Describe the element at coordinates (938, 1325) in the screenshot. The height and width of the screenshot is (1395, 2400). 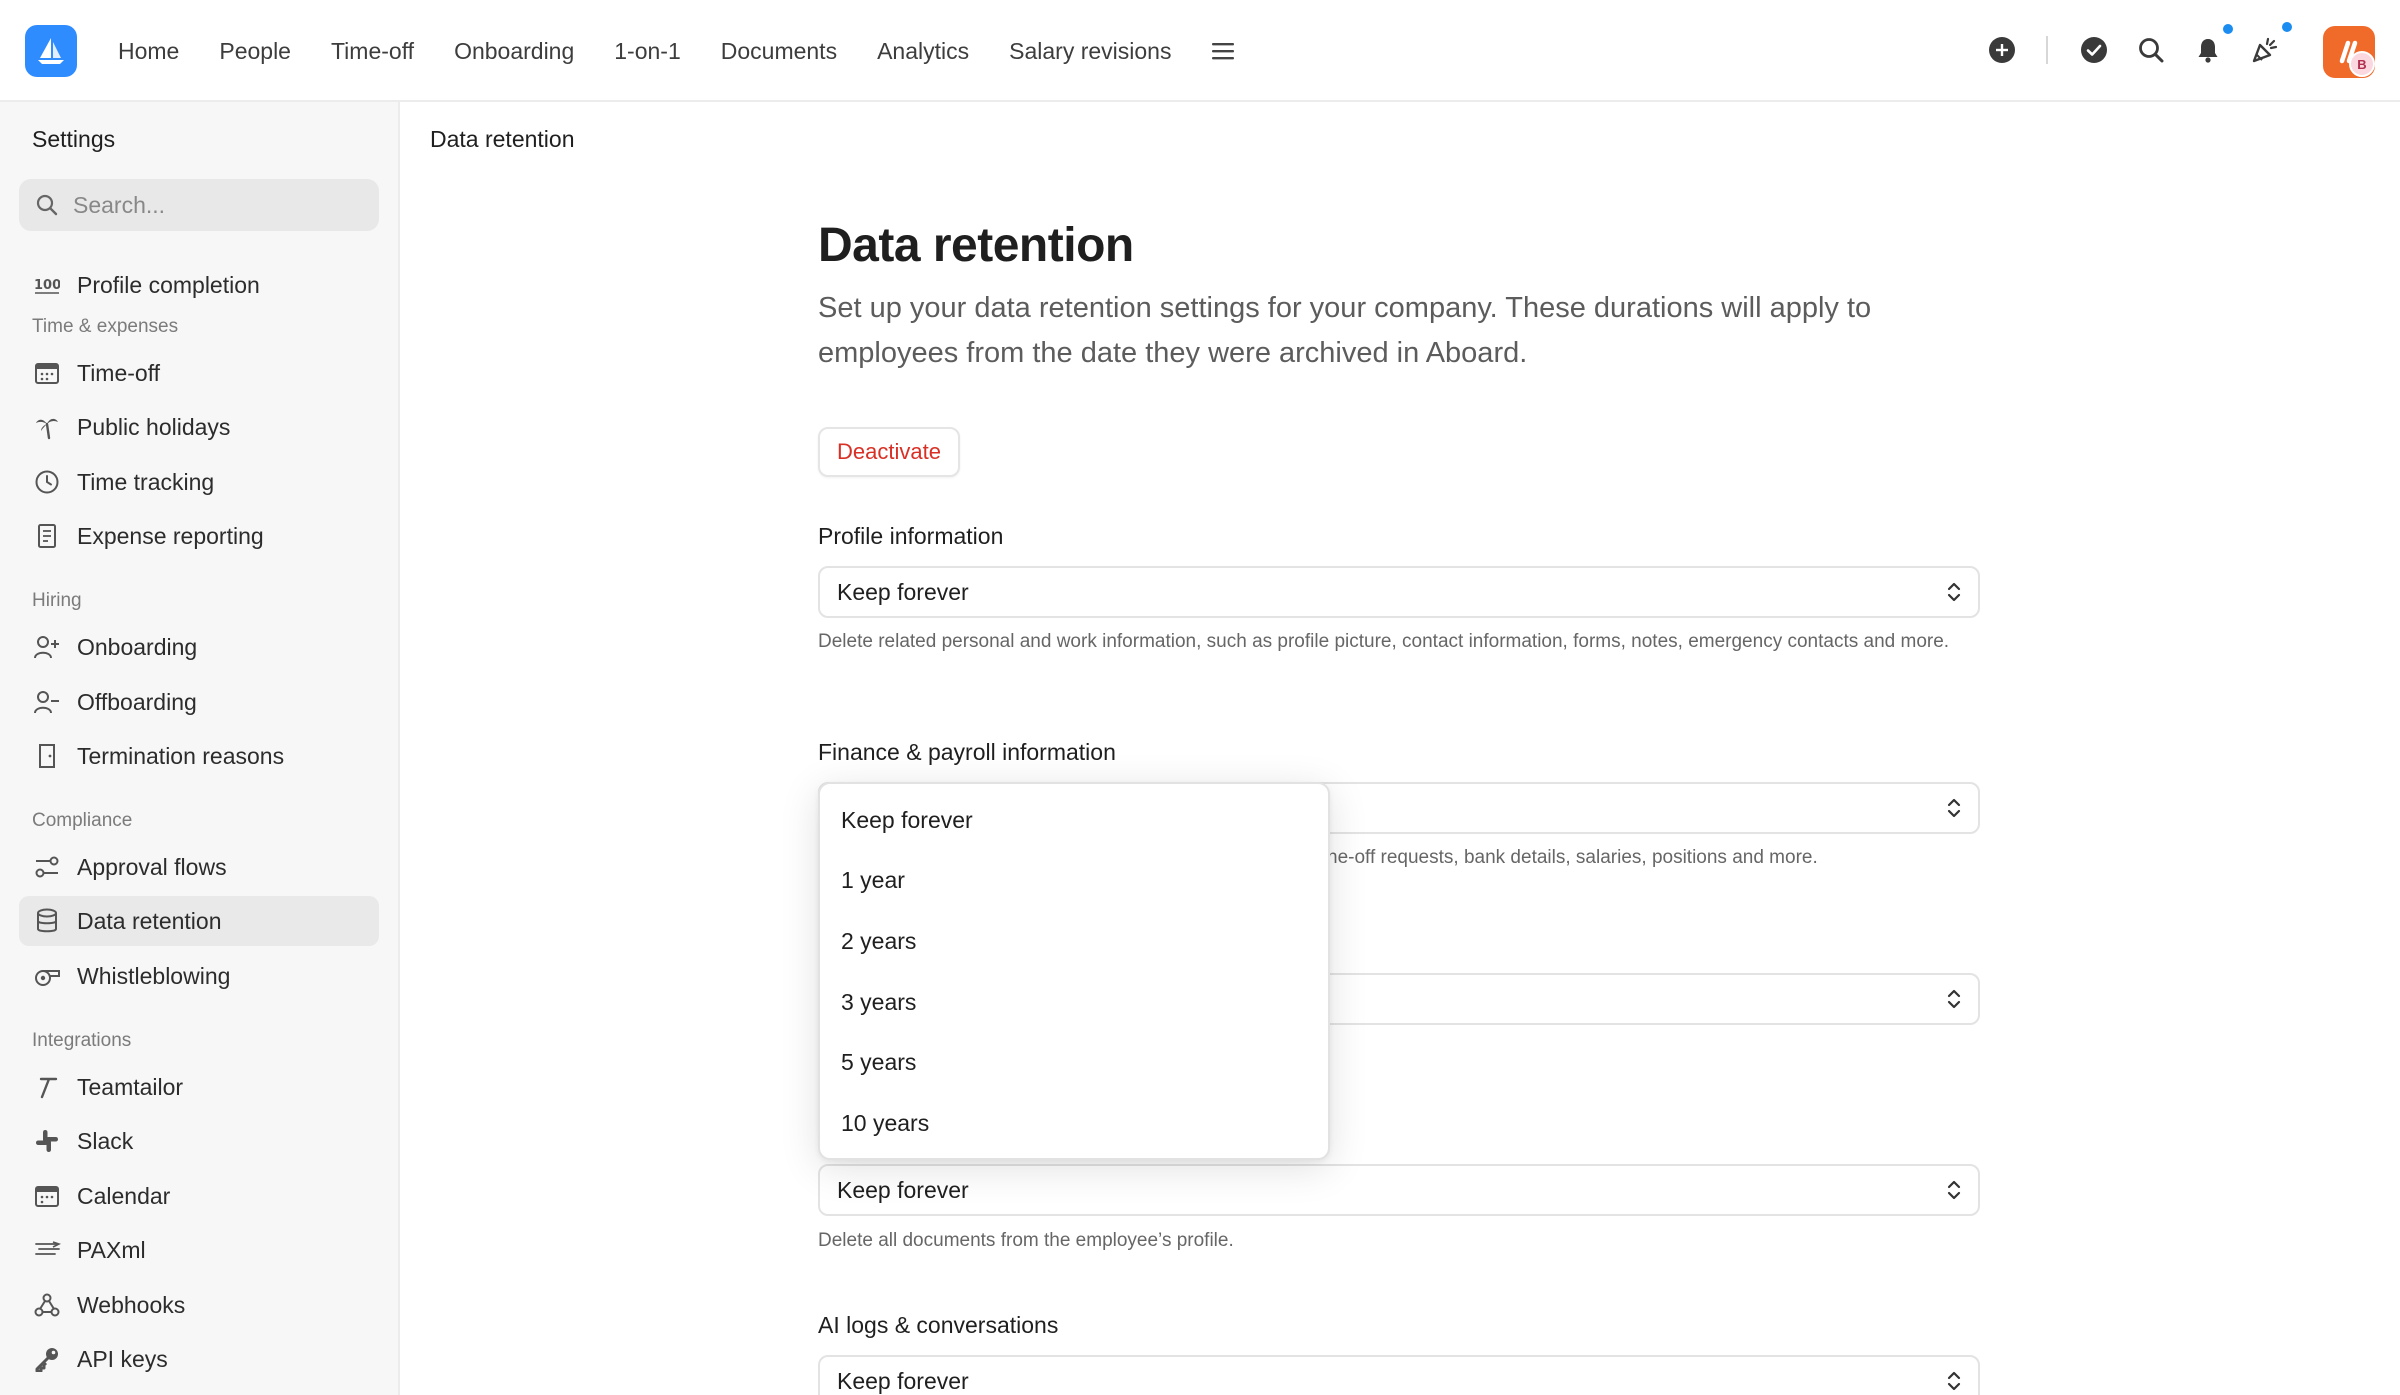
I see `field-label-ai-logs: AI logs & conversations` at that location.